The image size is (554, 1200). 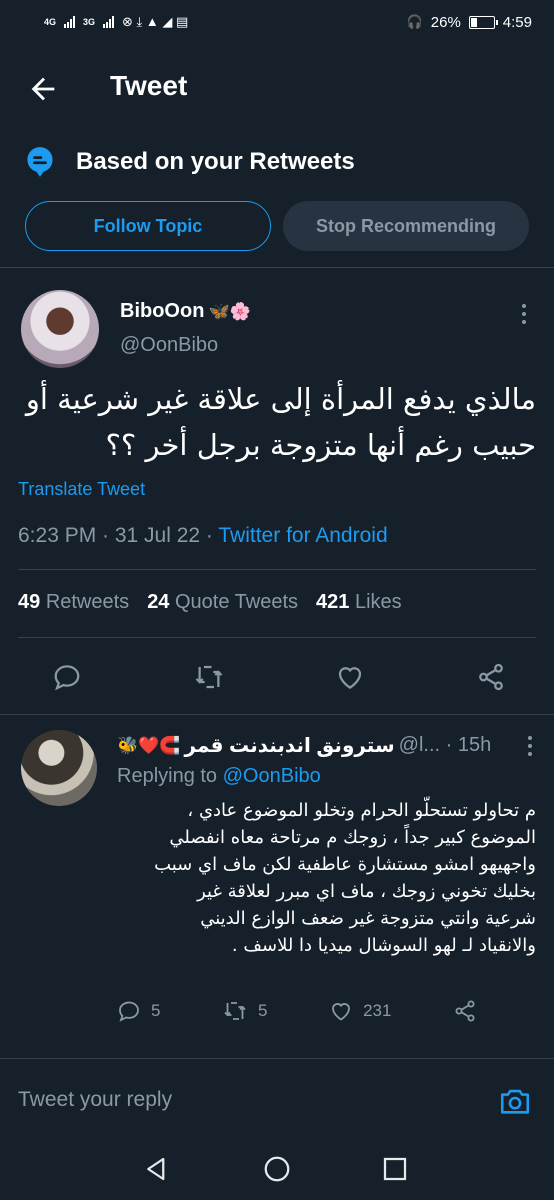 What do you see at coordinates (43, 89) in the screenshot?
I see `back-arrow-icon` at bounding box center [43, 89].